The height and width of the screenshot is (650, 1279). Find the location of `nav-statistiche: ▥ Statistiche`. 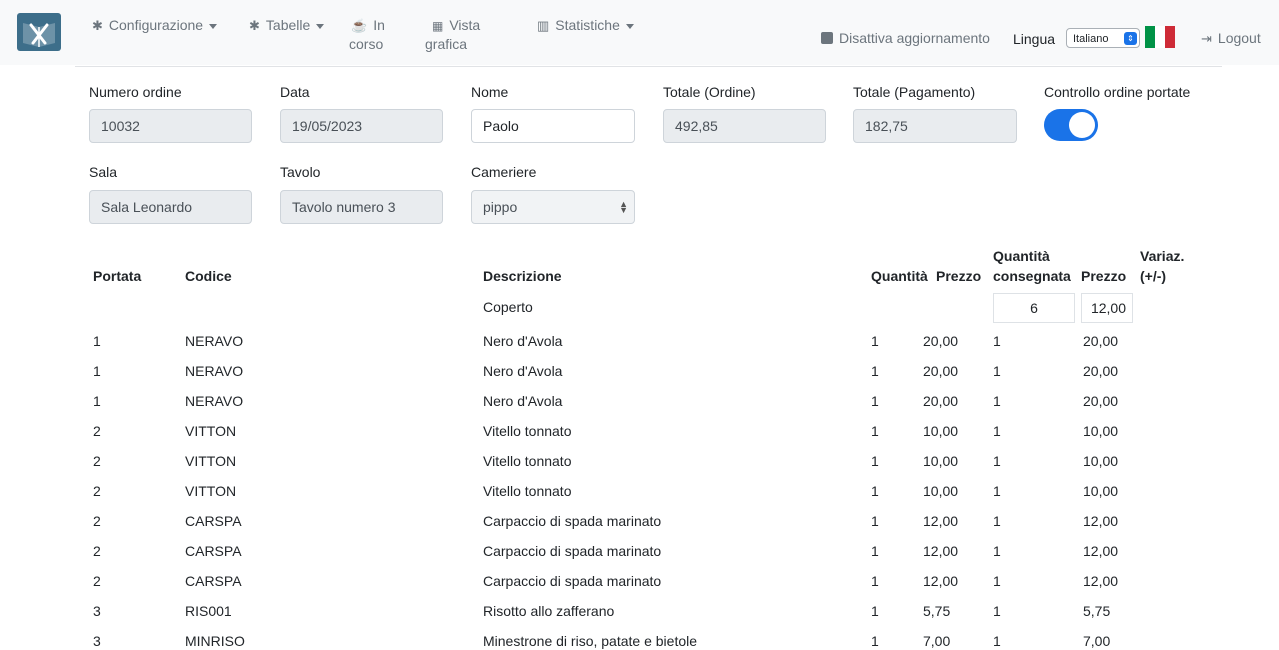

nav-statistiche: ▥ Statistiche is located at coordinates (585, 25).